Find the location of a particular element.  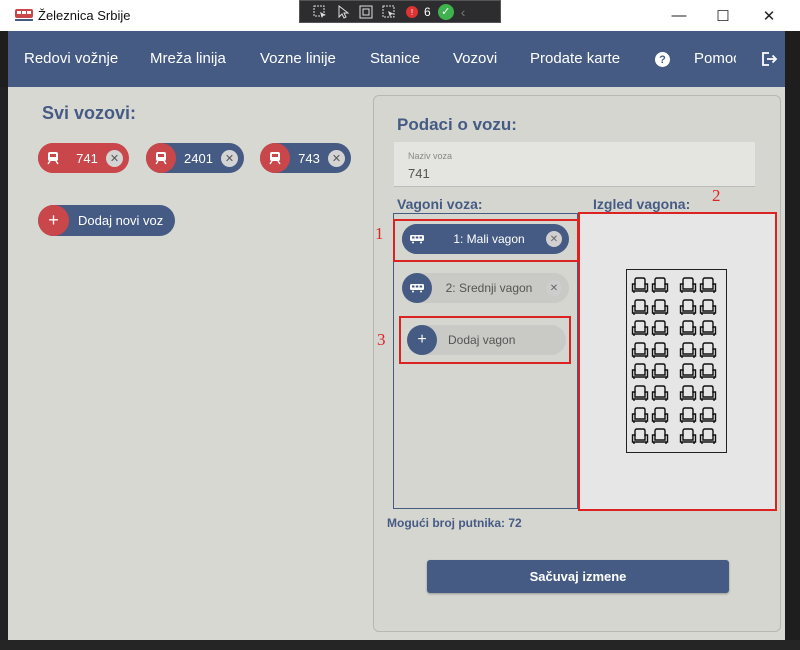

train-chip-741: 741 ✕ is located at coordinates (83, 158).